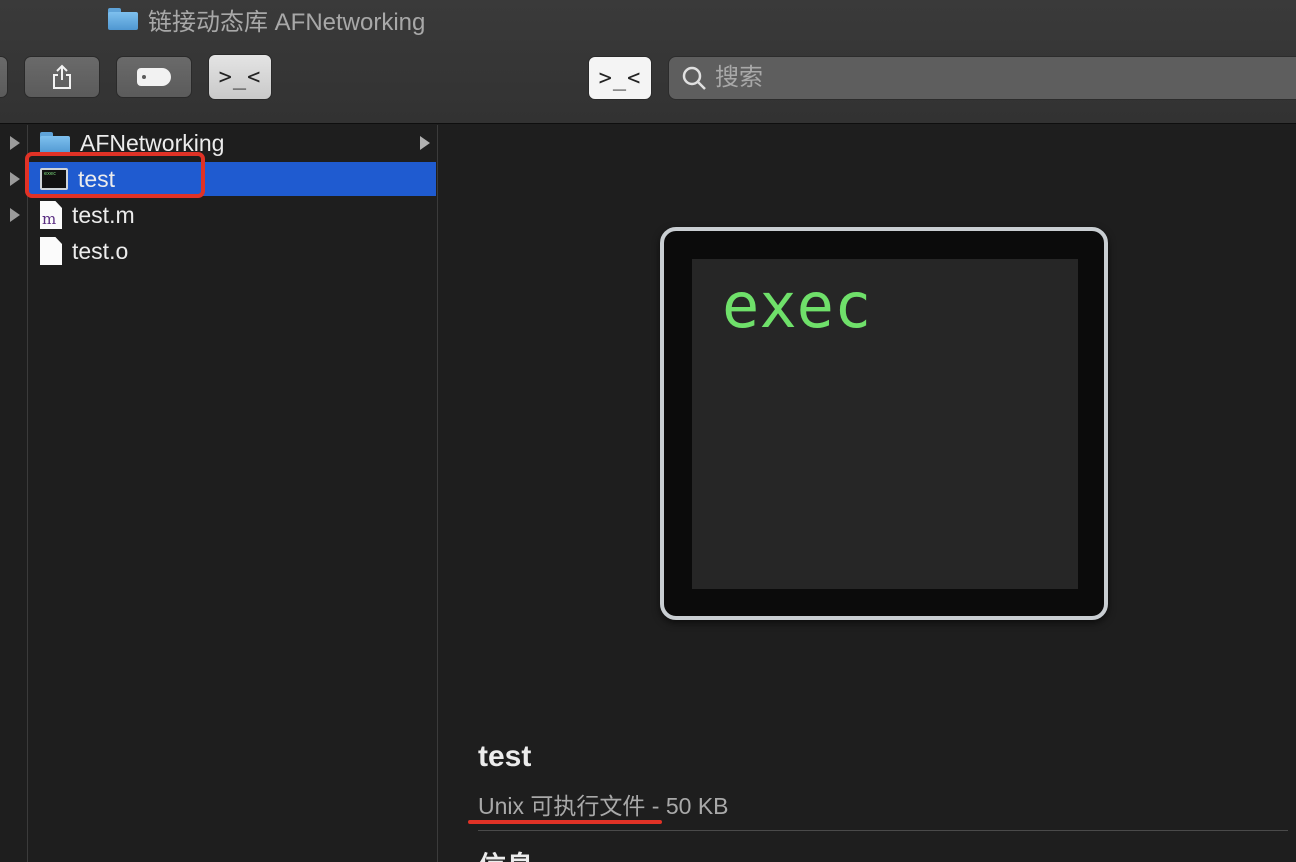 Image resolution: width=1296 pixels, height=862 pixels. I want to click on parent-column, so click(14, 493).